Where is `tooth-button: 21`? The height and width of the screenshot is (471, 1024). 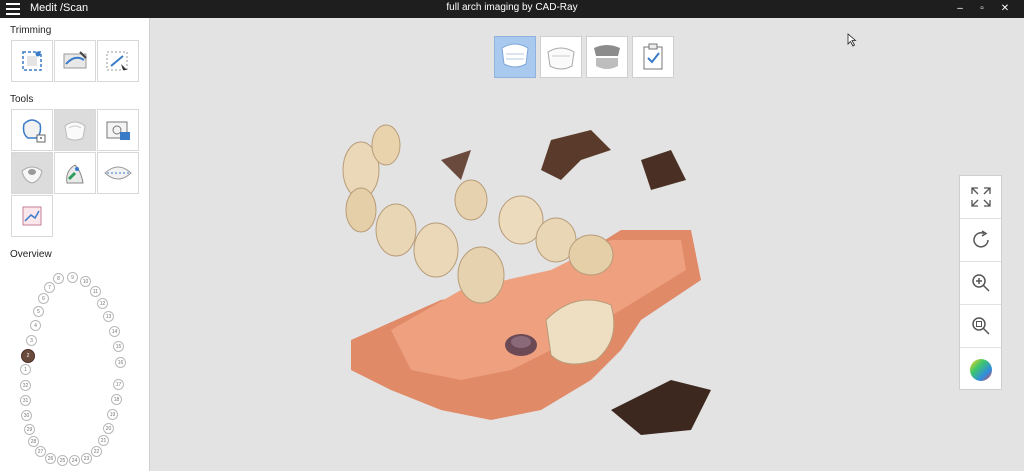 tooth-button: 21 is located at coordinates (103, 440).